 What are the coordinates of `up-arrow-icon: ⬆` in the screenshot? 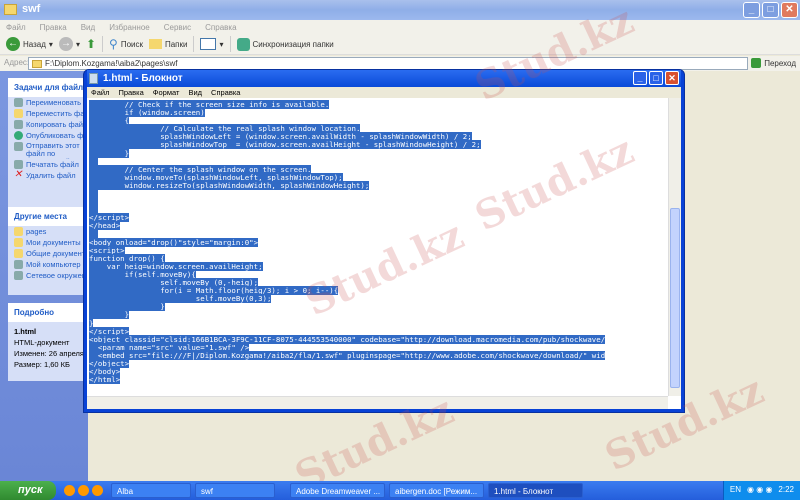 It's located at (91, 44).